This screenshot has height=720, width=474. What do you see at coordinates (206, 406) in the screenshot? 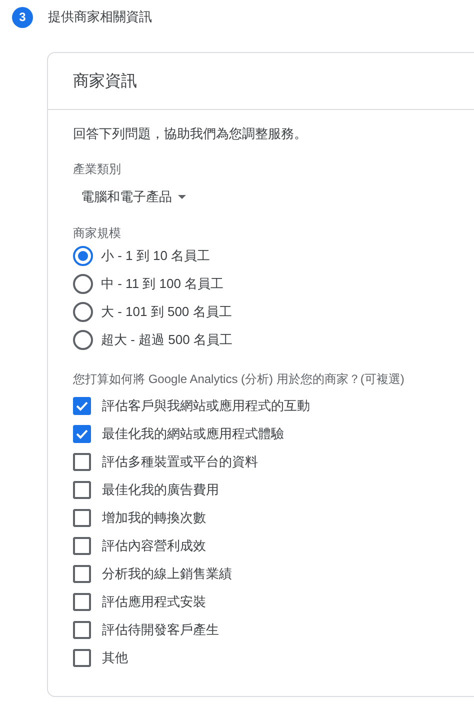
I see `option-label: 評估客戶與我網站或應用程式的互動` at bounding box center [206, 406].